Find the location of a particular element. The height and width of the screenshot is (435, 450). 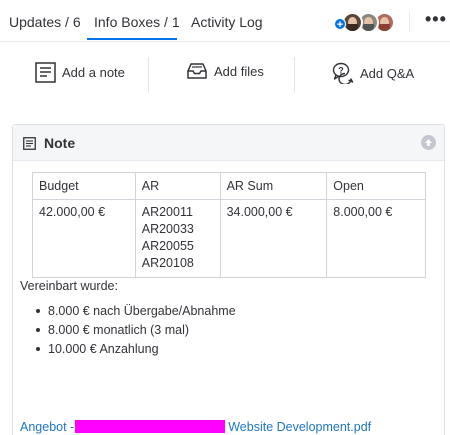

table-cell: AR20011 AR20033 AR20055 AR20108 is located at coordinates (177, 238).